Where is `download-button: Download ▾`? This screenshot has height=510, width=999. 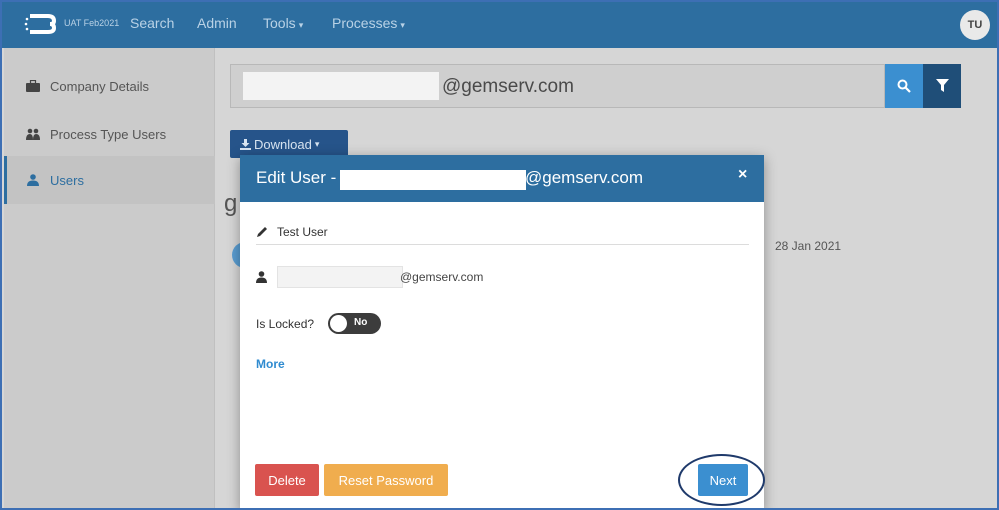 download-button: Download ▾ is located at coordinates (289, 144).